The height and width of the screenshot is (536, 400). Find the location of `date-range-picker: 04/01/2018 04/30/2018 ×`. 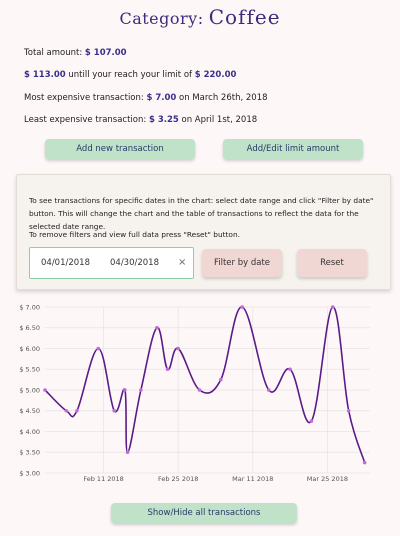

date-range-picker: 04/01/2018 04/30/2018 × is located at coordinates (111, 263).